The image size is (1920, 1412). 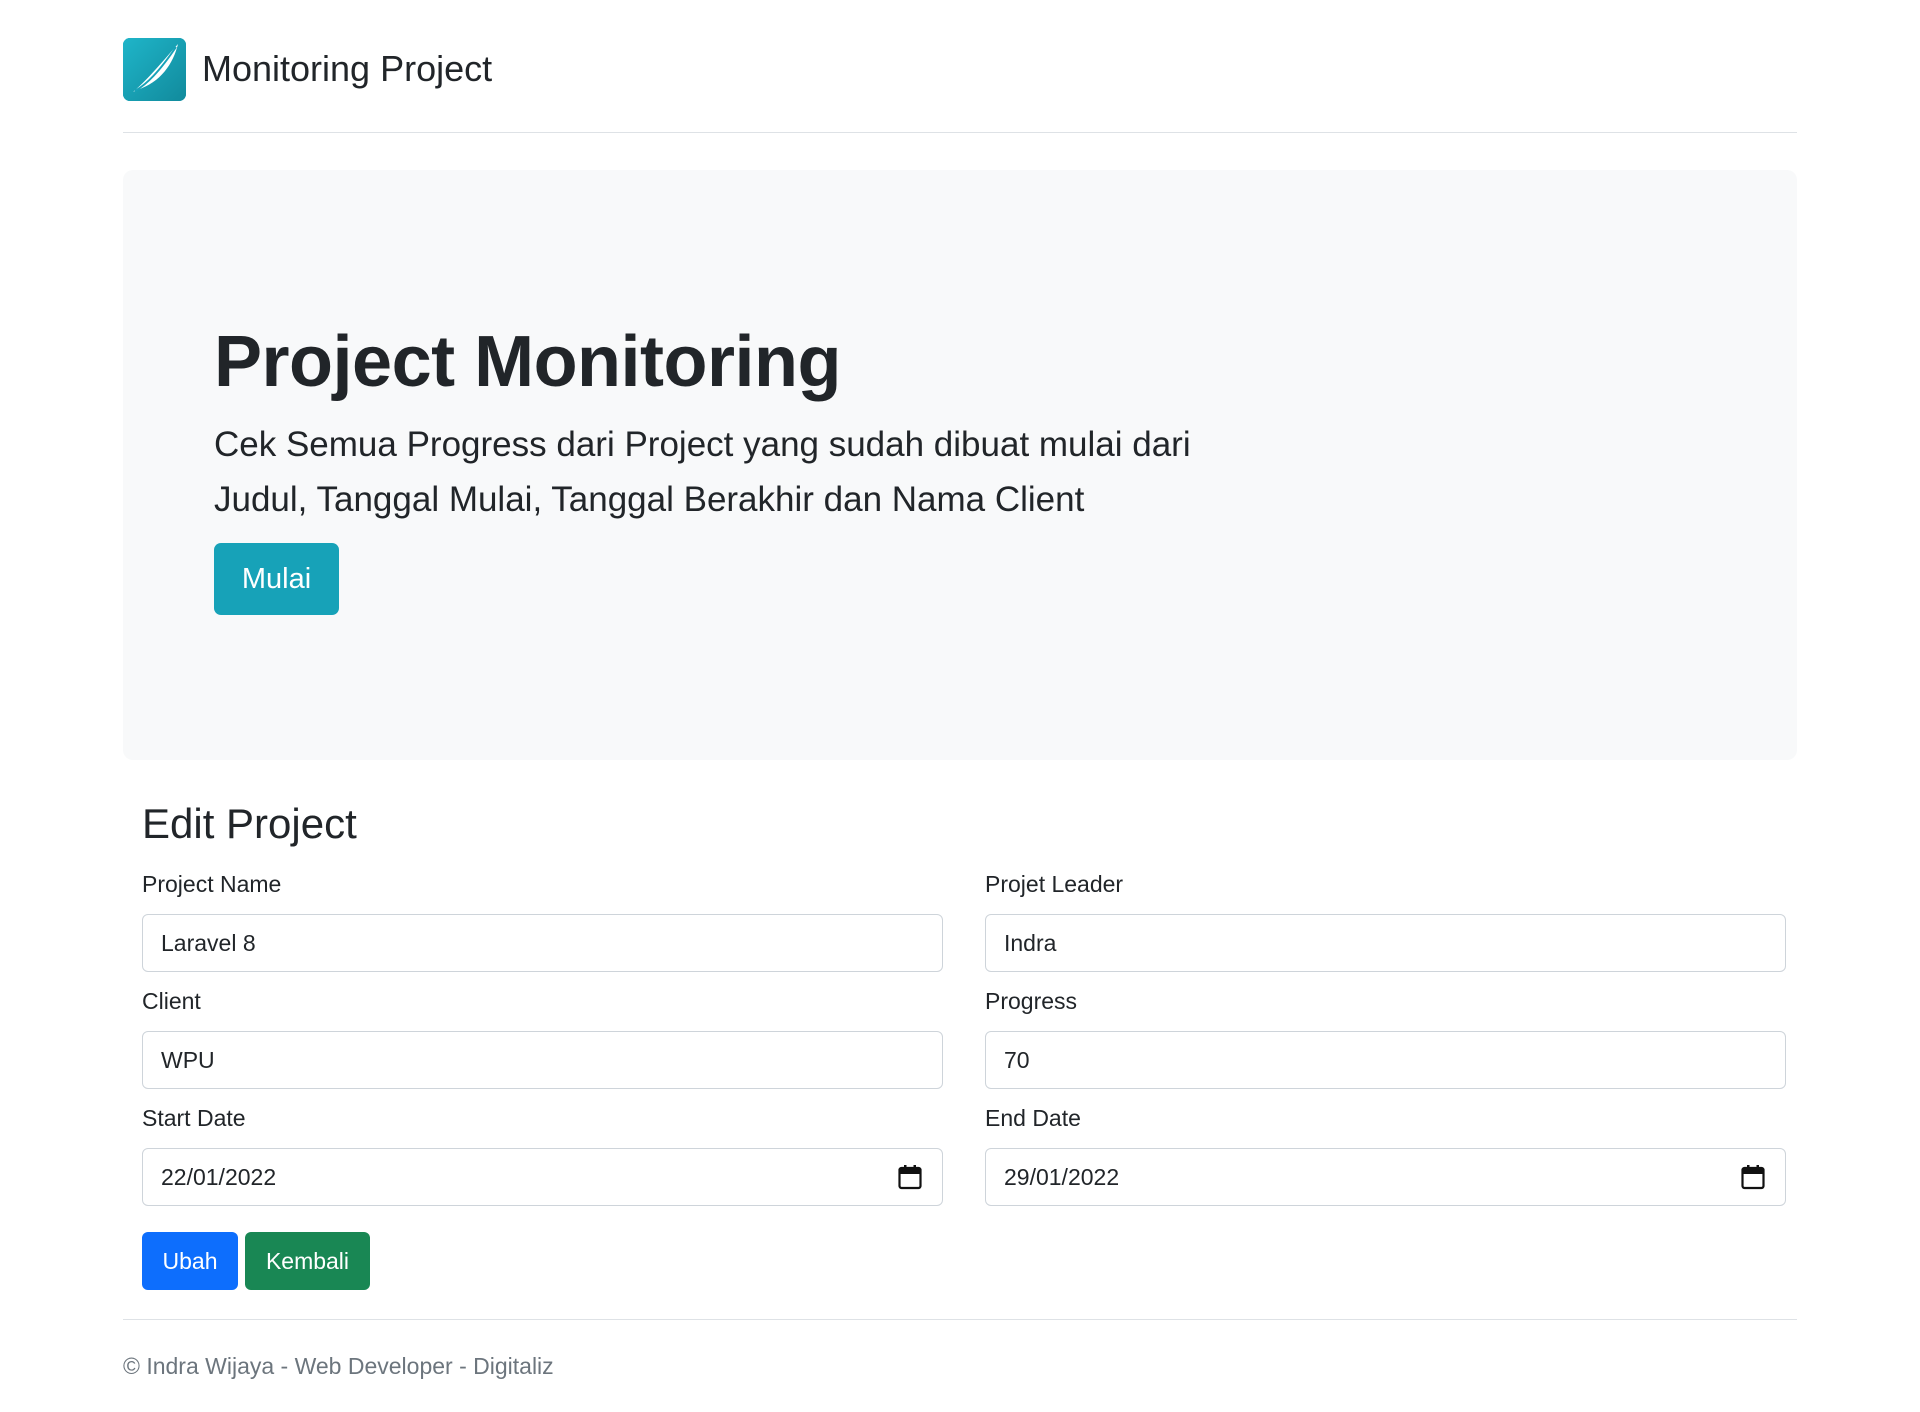 I want to click on ubah-button: Ubah, so click(x=190, y=1261).